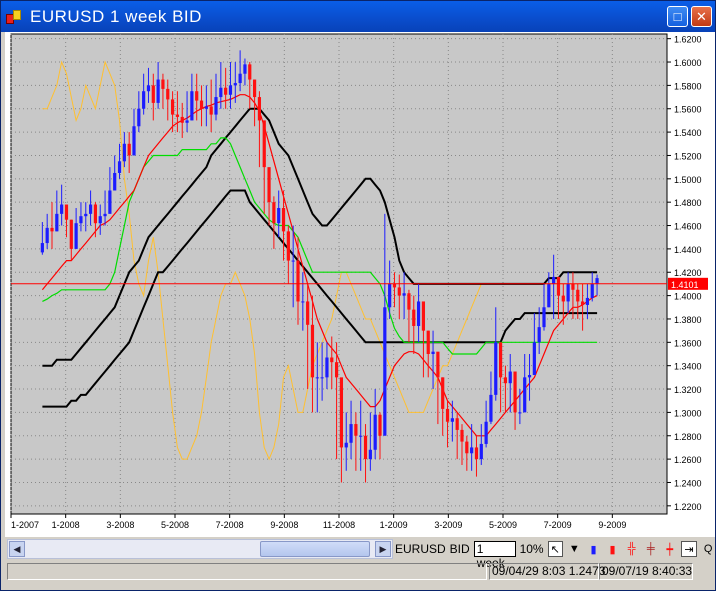 The width and height of the screenshot is (716, 591). Describe the element at coordinates (494, 555) in the screenshot. I see `period-select: 1 week` at that location.